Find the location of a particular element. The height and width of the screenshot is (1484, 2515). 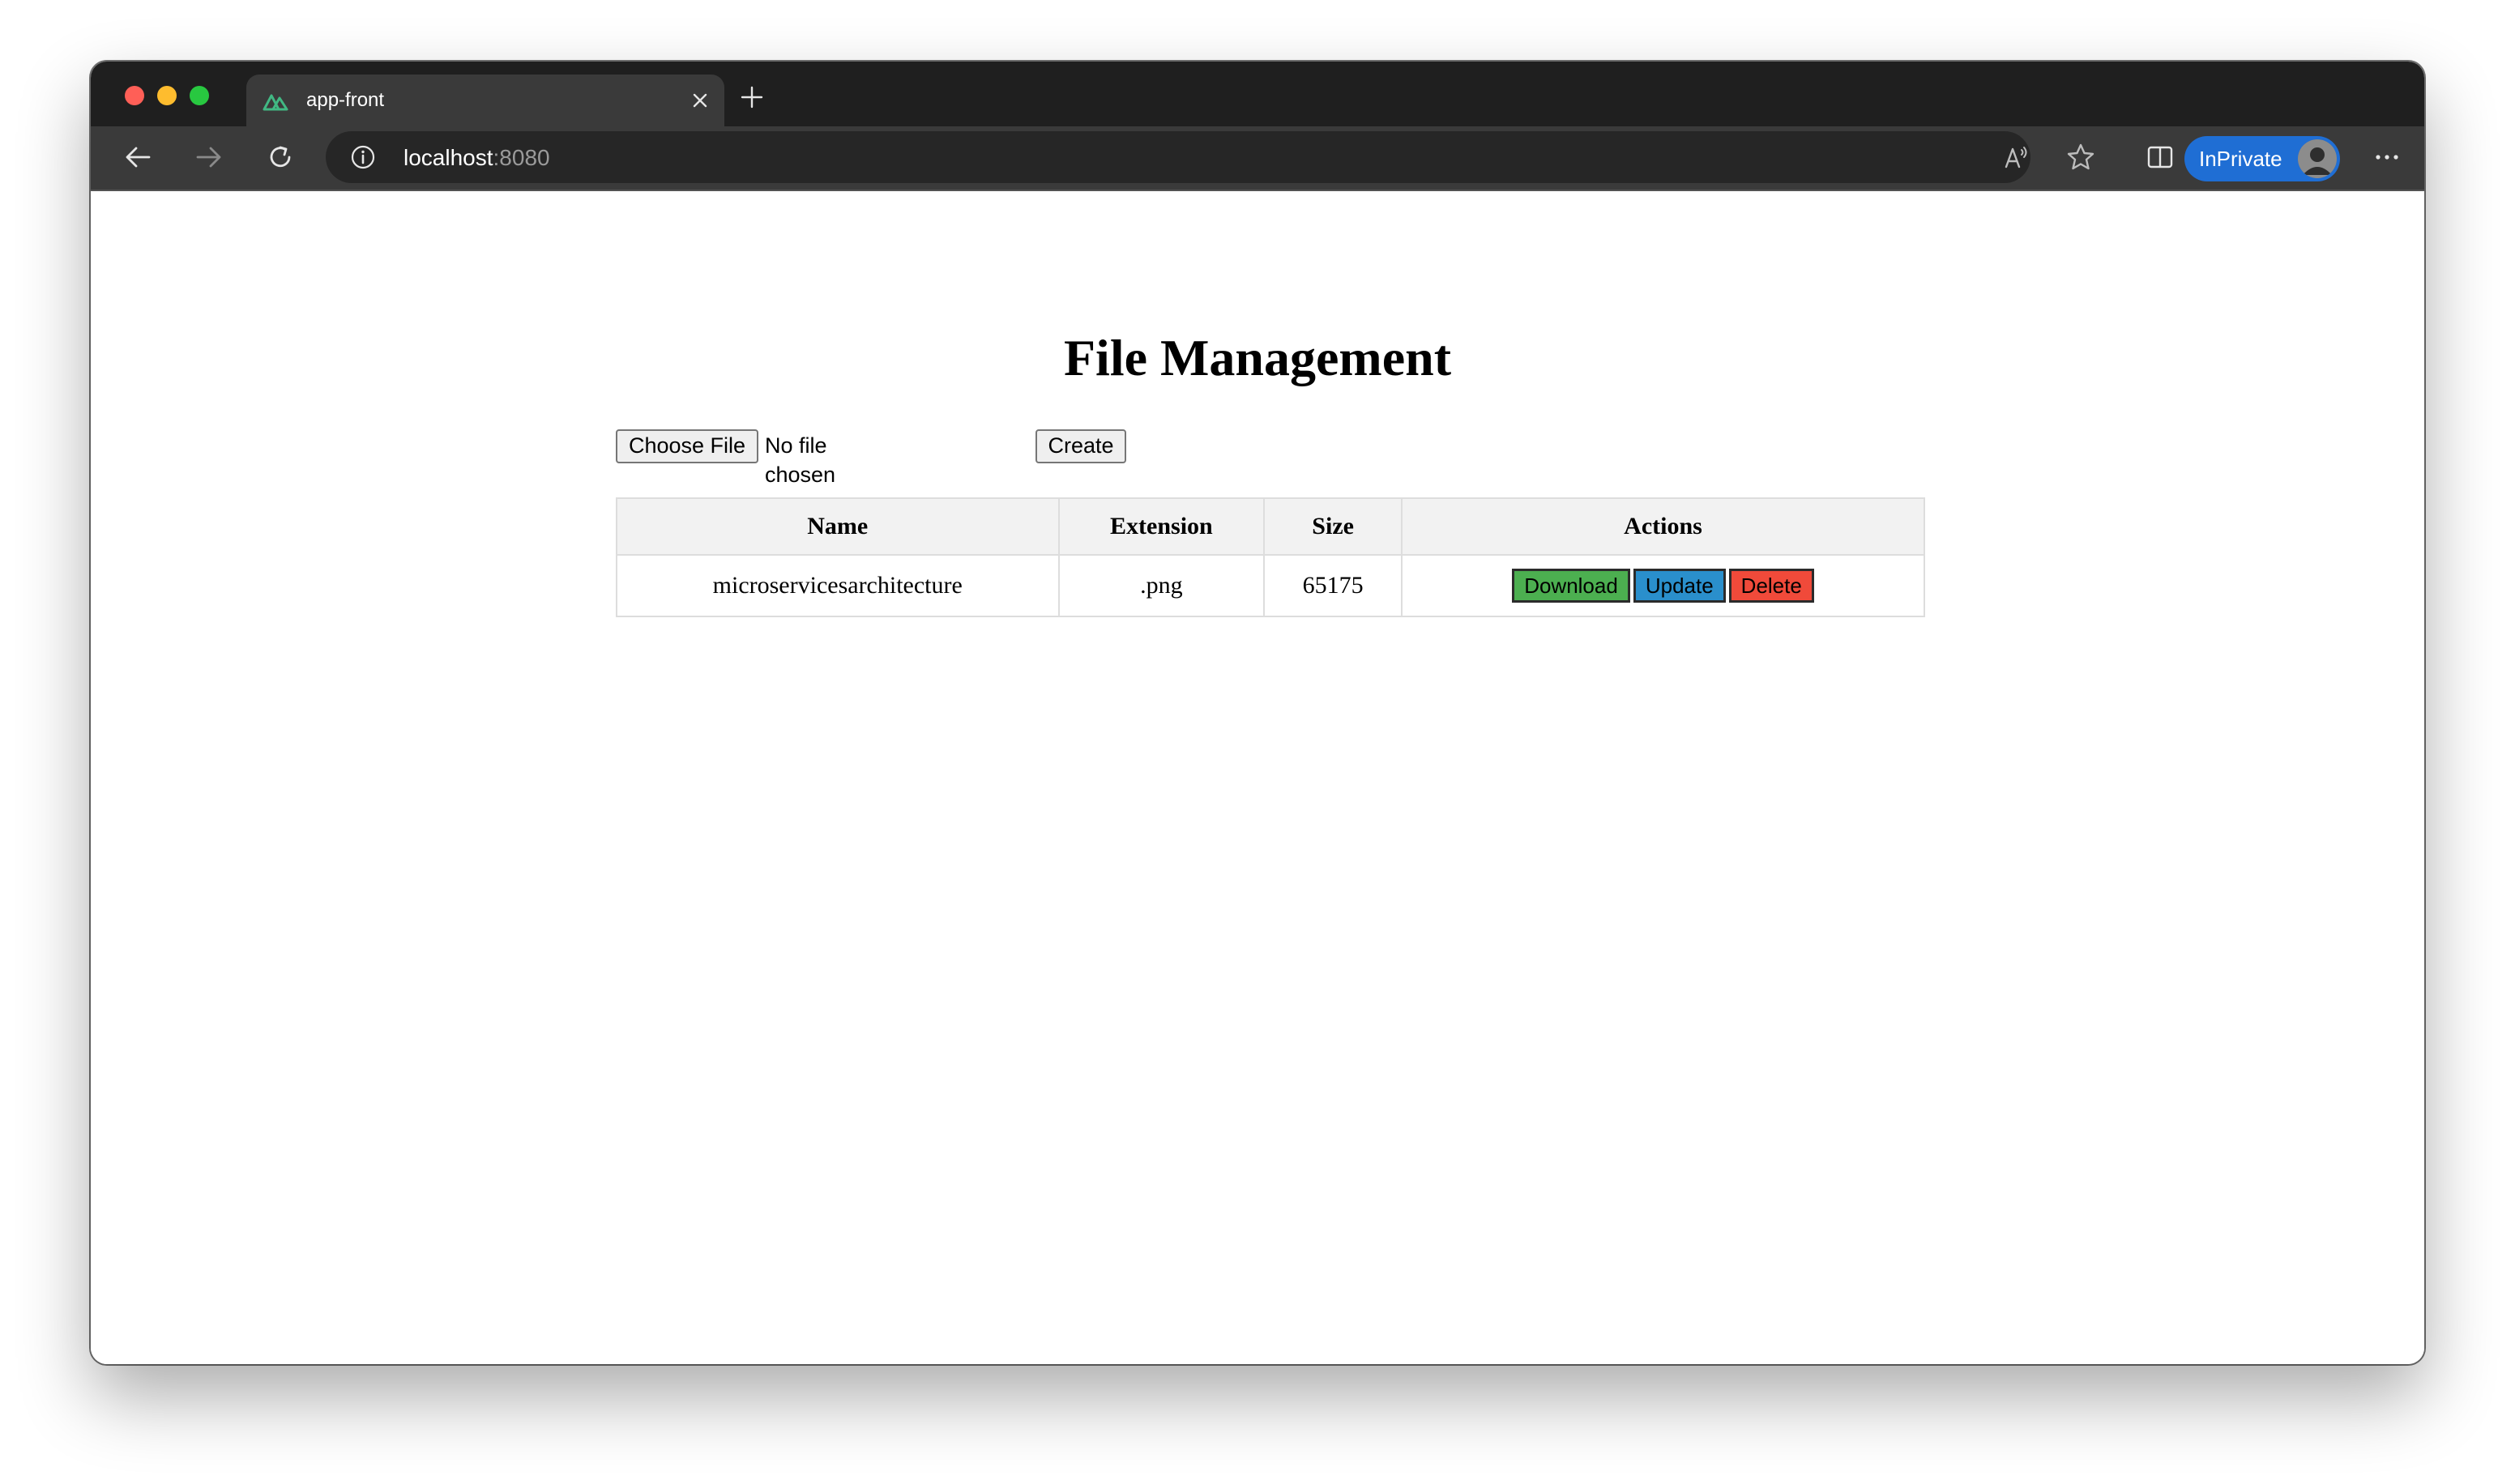

vue-logo-icon is located at coordinates (275, 102).